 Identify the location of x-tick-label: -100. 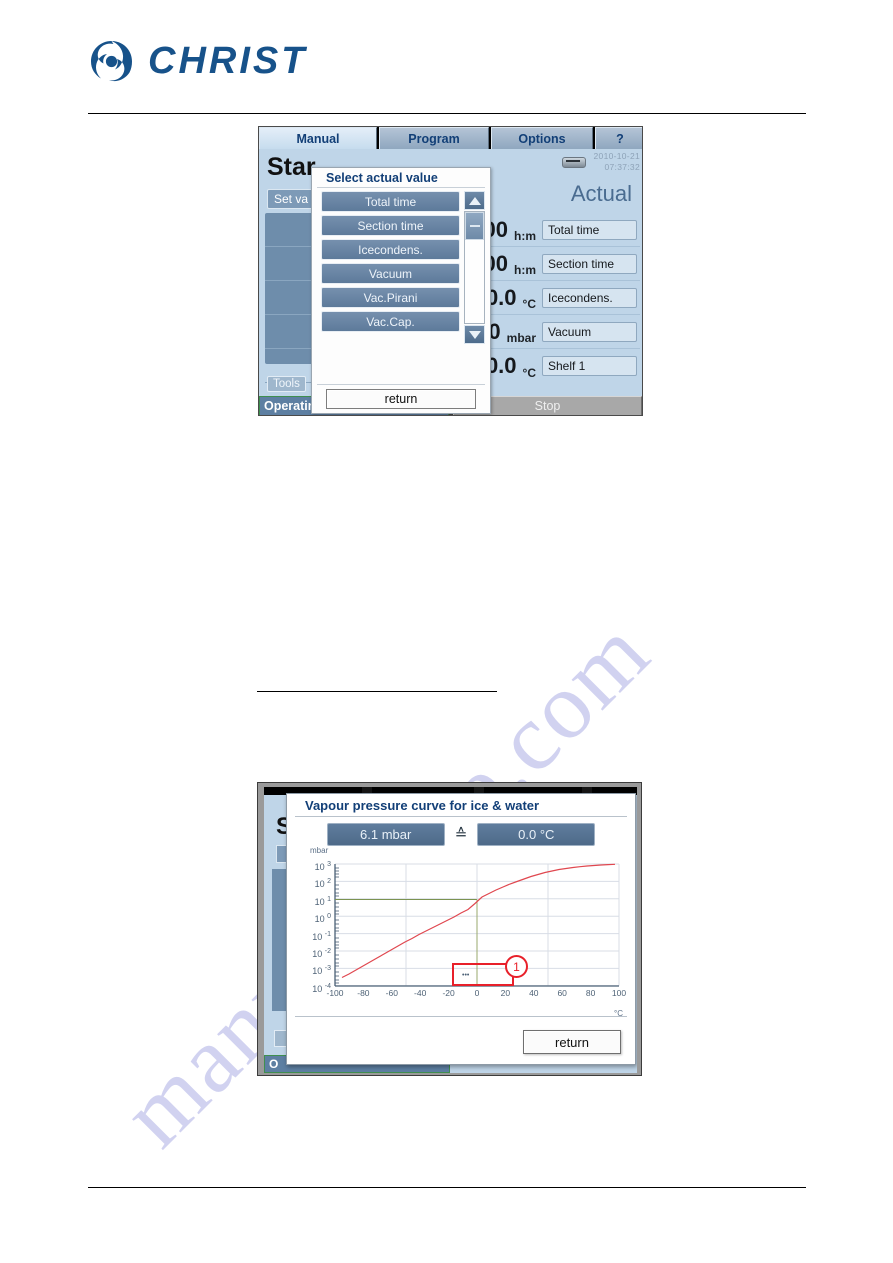
(335, 993).